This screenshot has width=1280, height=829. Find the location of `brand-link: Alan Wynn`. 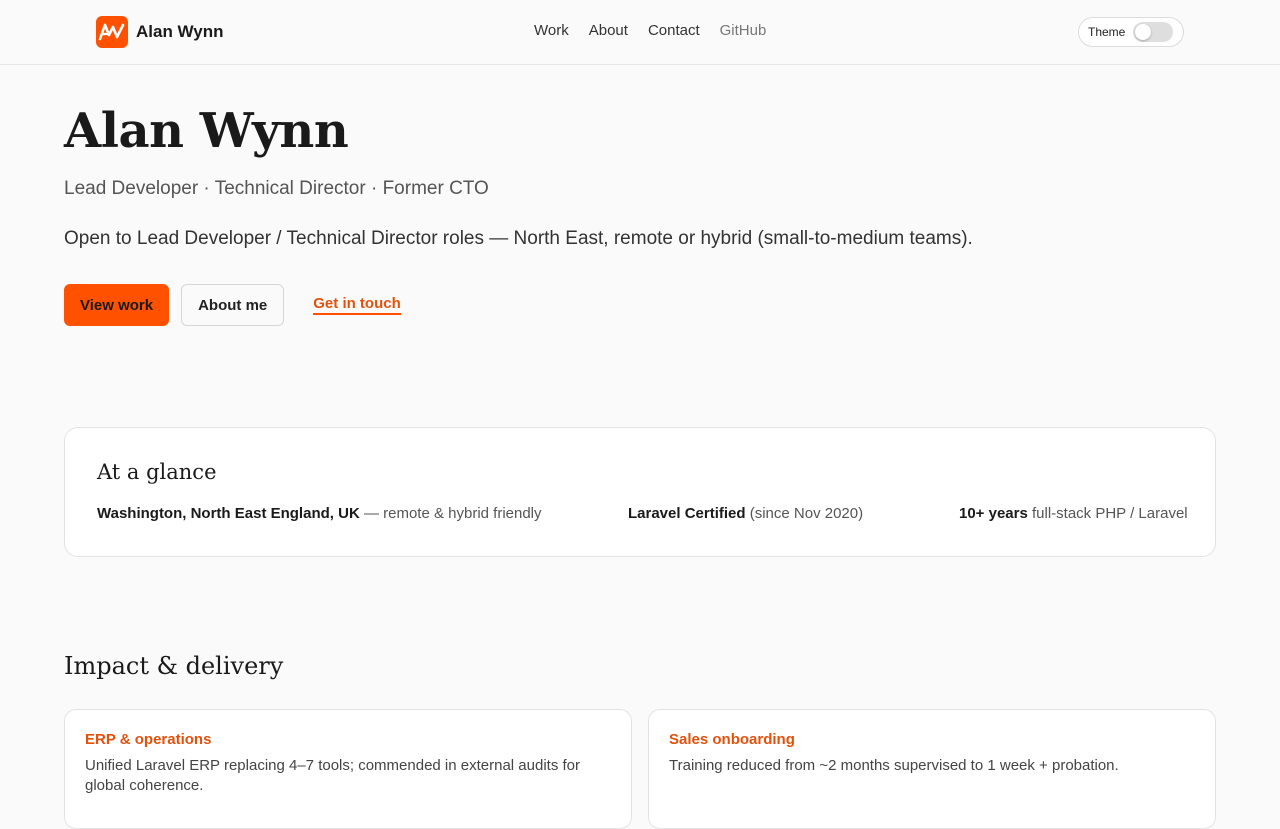

brand-link: Alan Wynn is located at coordinates (160, 32).